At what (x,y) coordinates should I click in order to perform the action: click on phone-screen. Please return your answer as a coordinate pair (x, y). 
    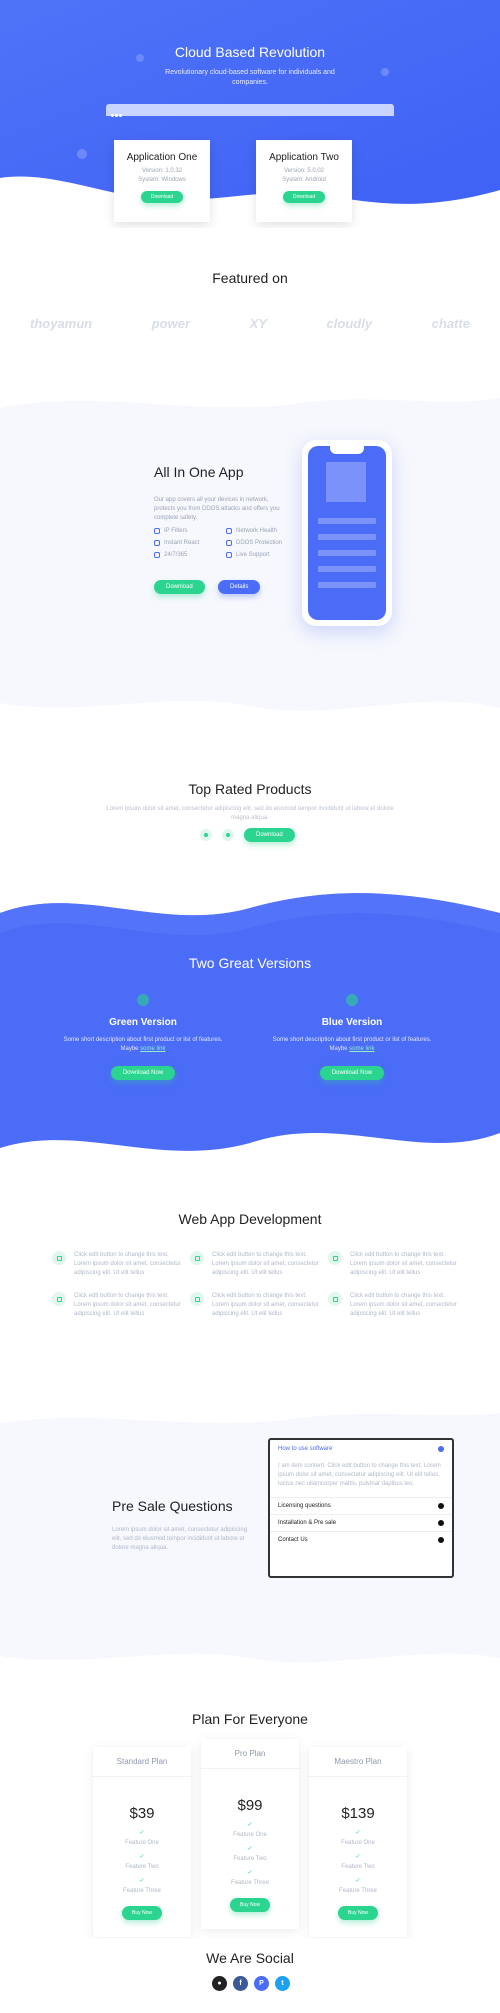
    Looking at the image, I should click on (347, 533).